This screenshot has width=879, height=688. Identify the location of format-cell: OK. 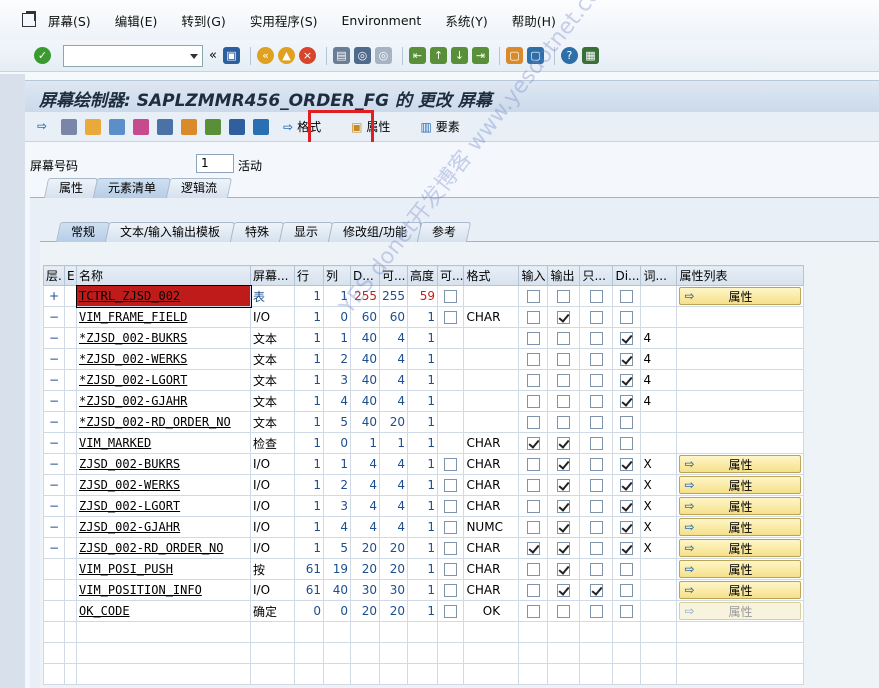
(491, 611).